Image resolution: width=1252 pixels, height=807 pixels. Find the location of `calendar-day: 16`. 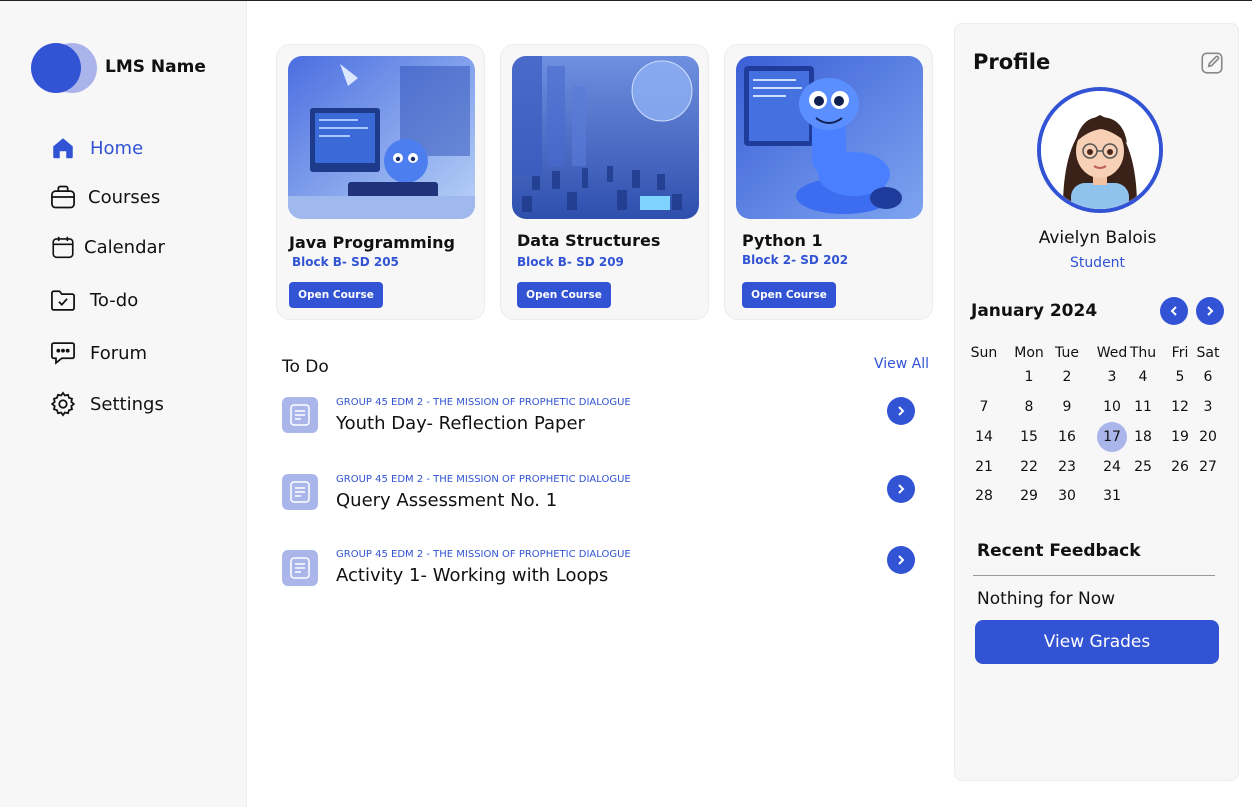

calendar-day: 16 is located at coordinates (1067, 437).